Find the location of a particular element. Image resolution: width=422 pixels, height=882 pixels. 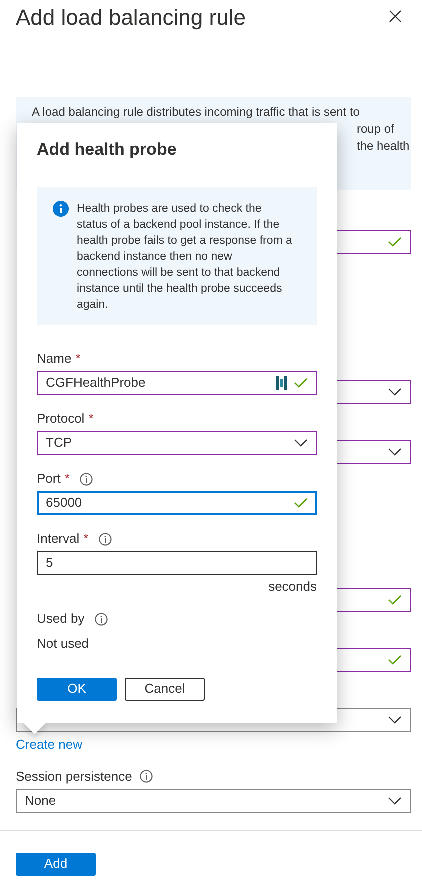

add-button: Add is located at coordinates (56, 864).